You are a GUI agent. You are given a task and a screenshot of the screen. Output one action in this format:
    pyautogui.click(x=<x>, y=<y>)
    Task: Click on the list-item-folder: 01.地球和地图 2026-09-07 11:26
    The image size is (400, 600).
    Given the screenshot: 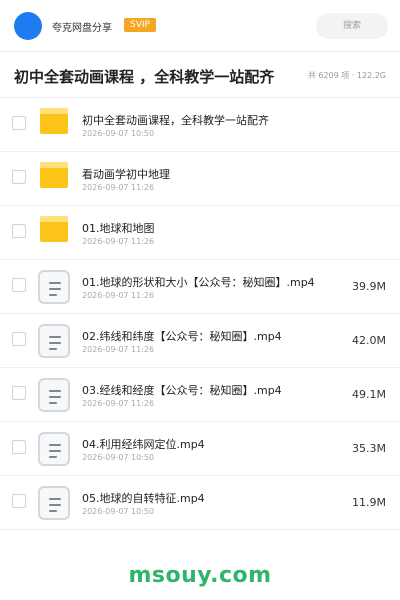 What is the action you would take?
    pyautogui.click(x=200, y=233)
    